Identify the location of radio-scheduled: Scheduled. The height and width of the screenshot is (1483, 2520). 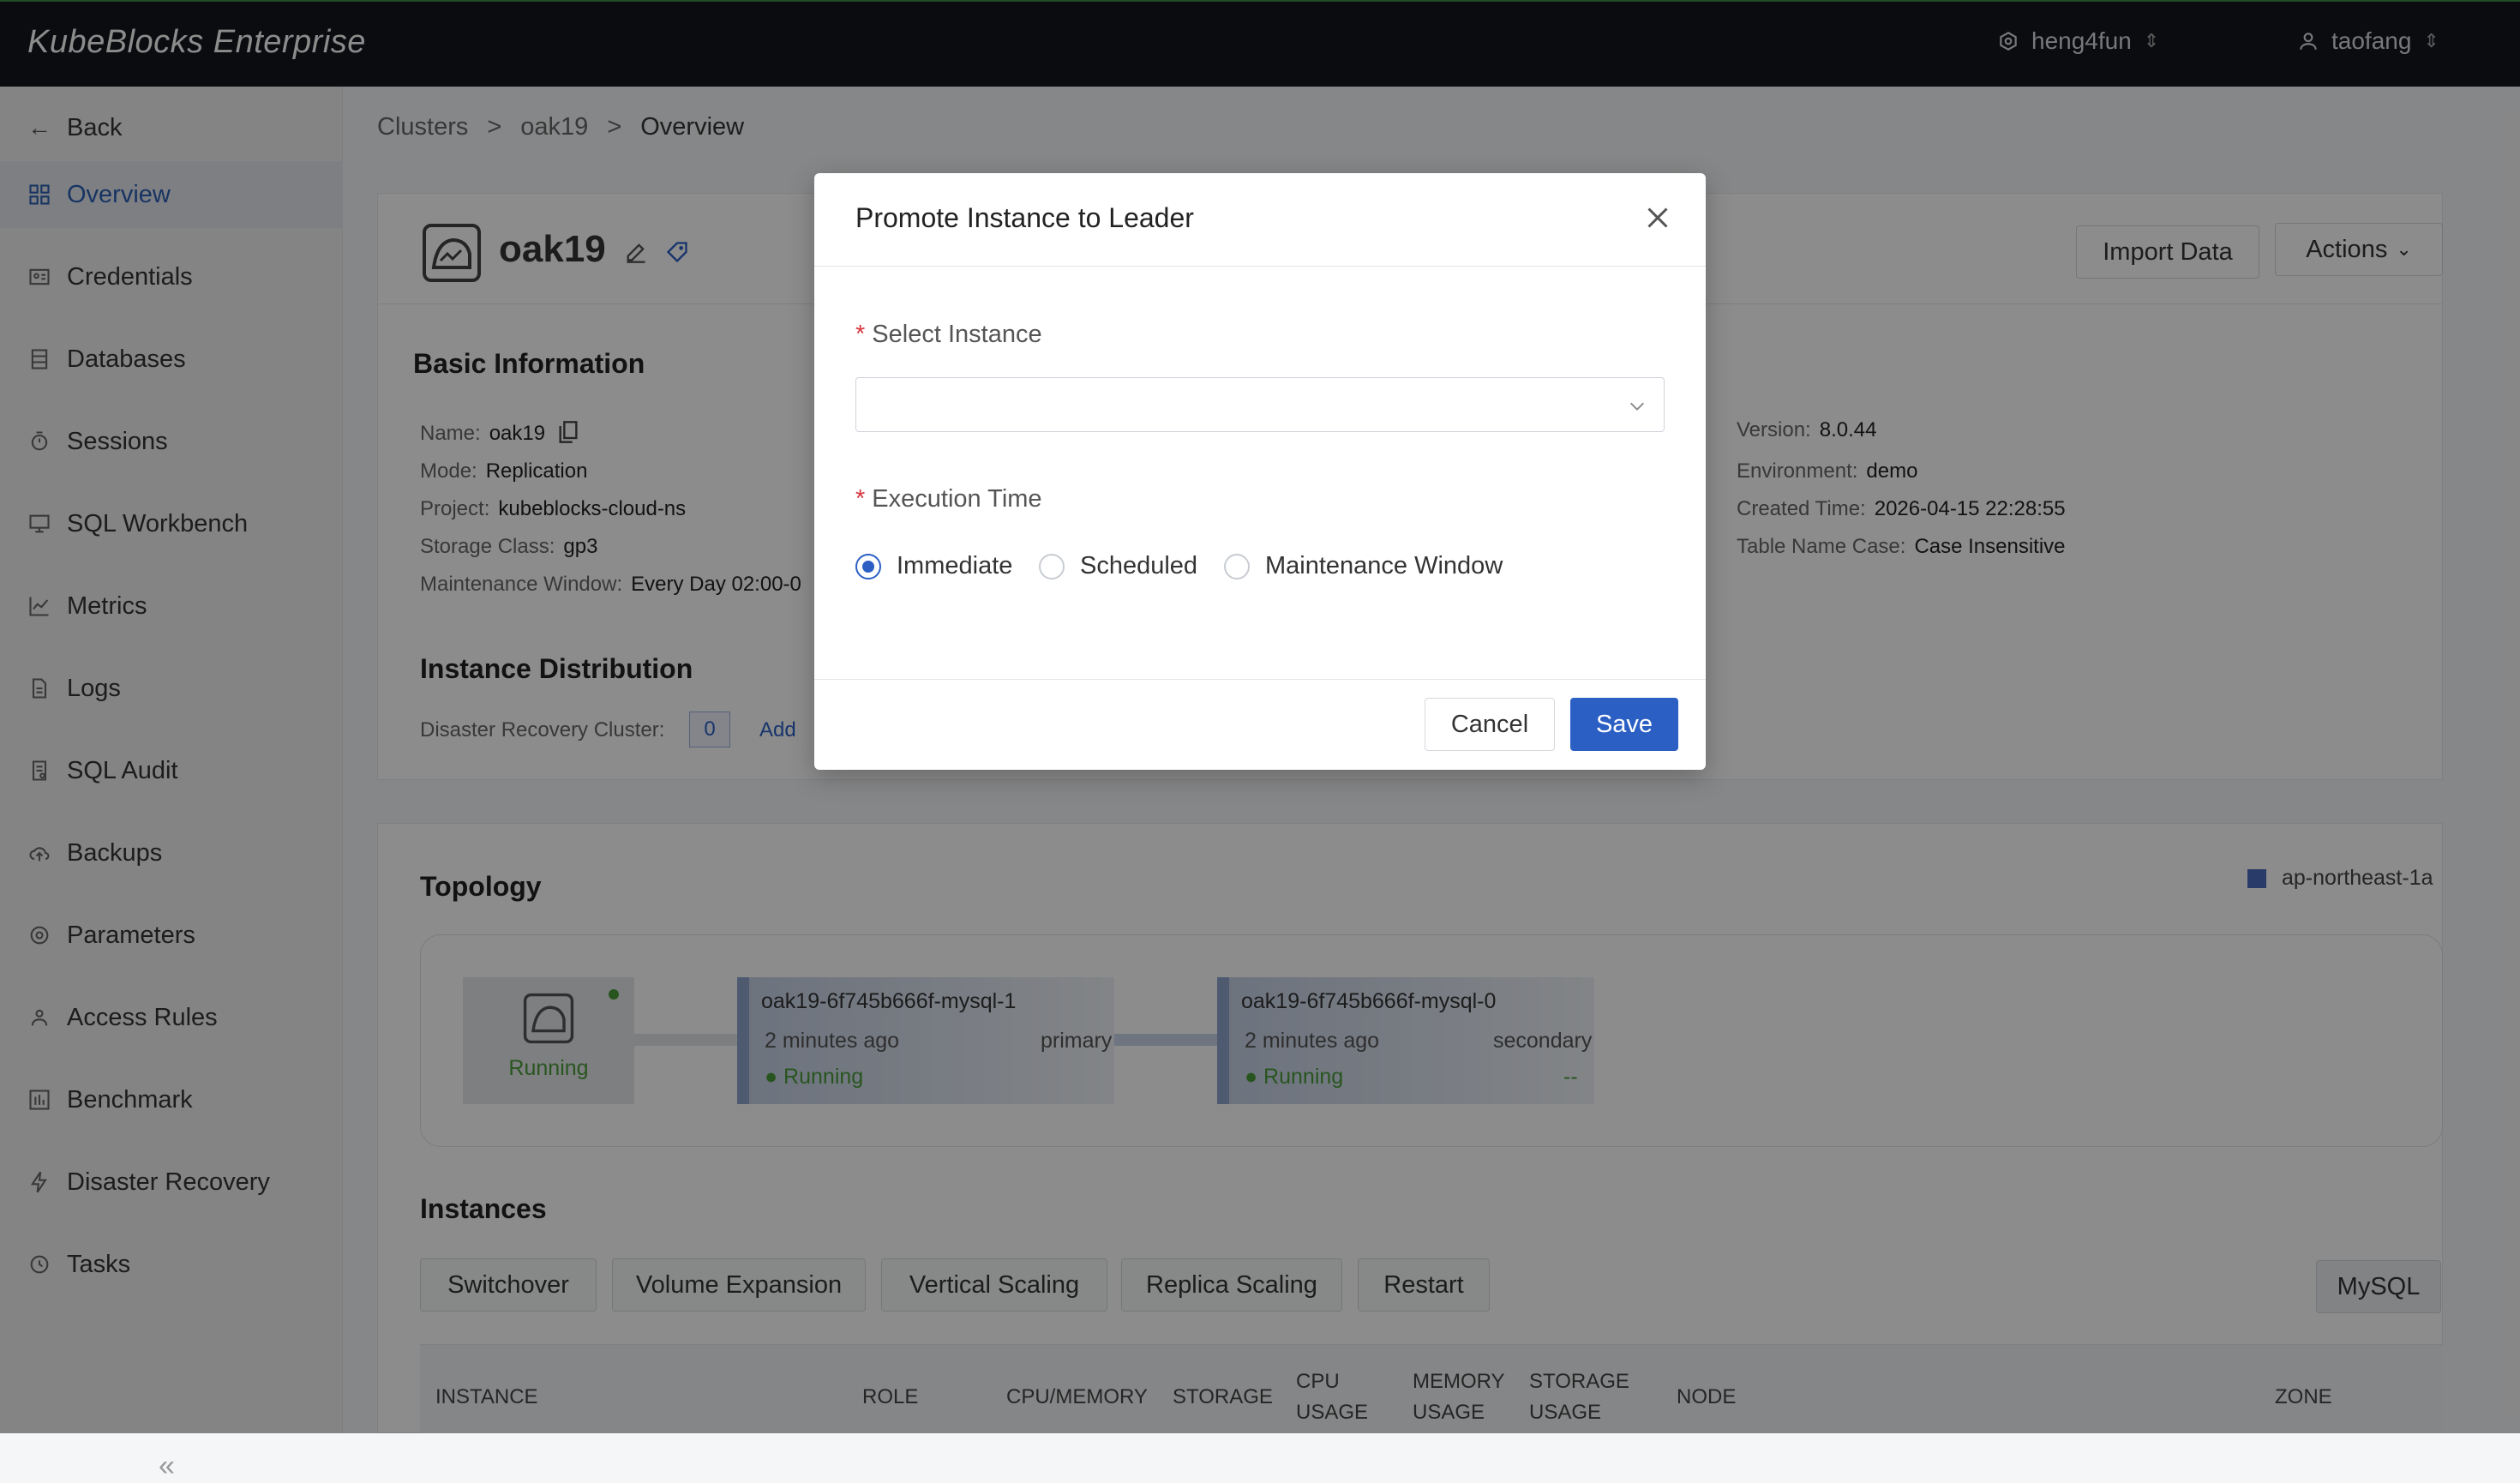
(1118, 566).